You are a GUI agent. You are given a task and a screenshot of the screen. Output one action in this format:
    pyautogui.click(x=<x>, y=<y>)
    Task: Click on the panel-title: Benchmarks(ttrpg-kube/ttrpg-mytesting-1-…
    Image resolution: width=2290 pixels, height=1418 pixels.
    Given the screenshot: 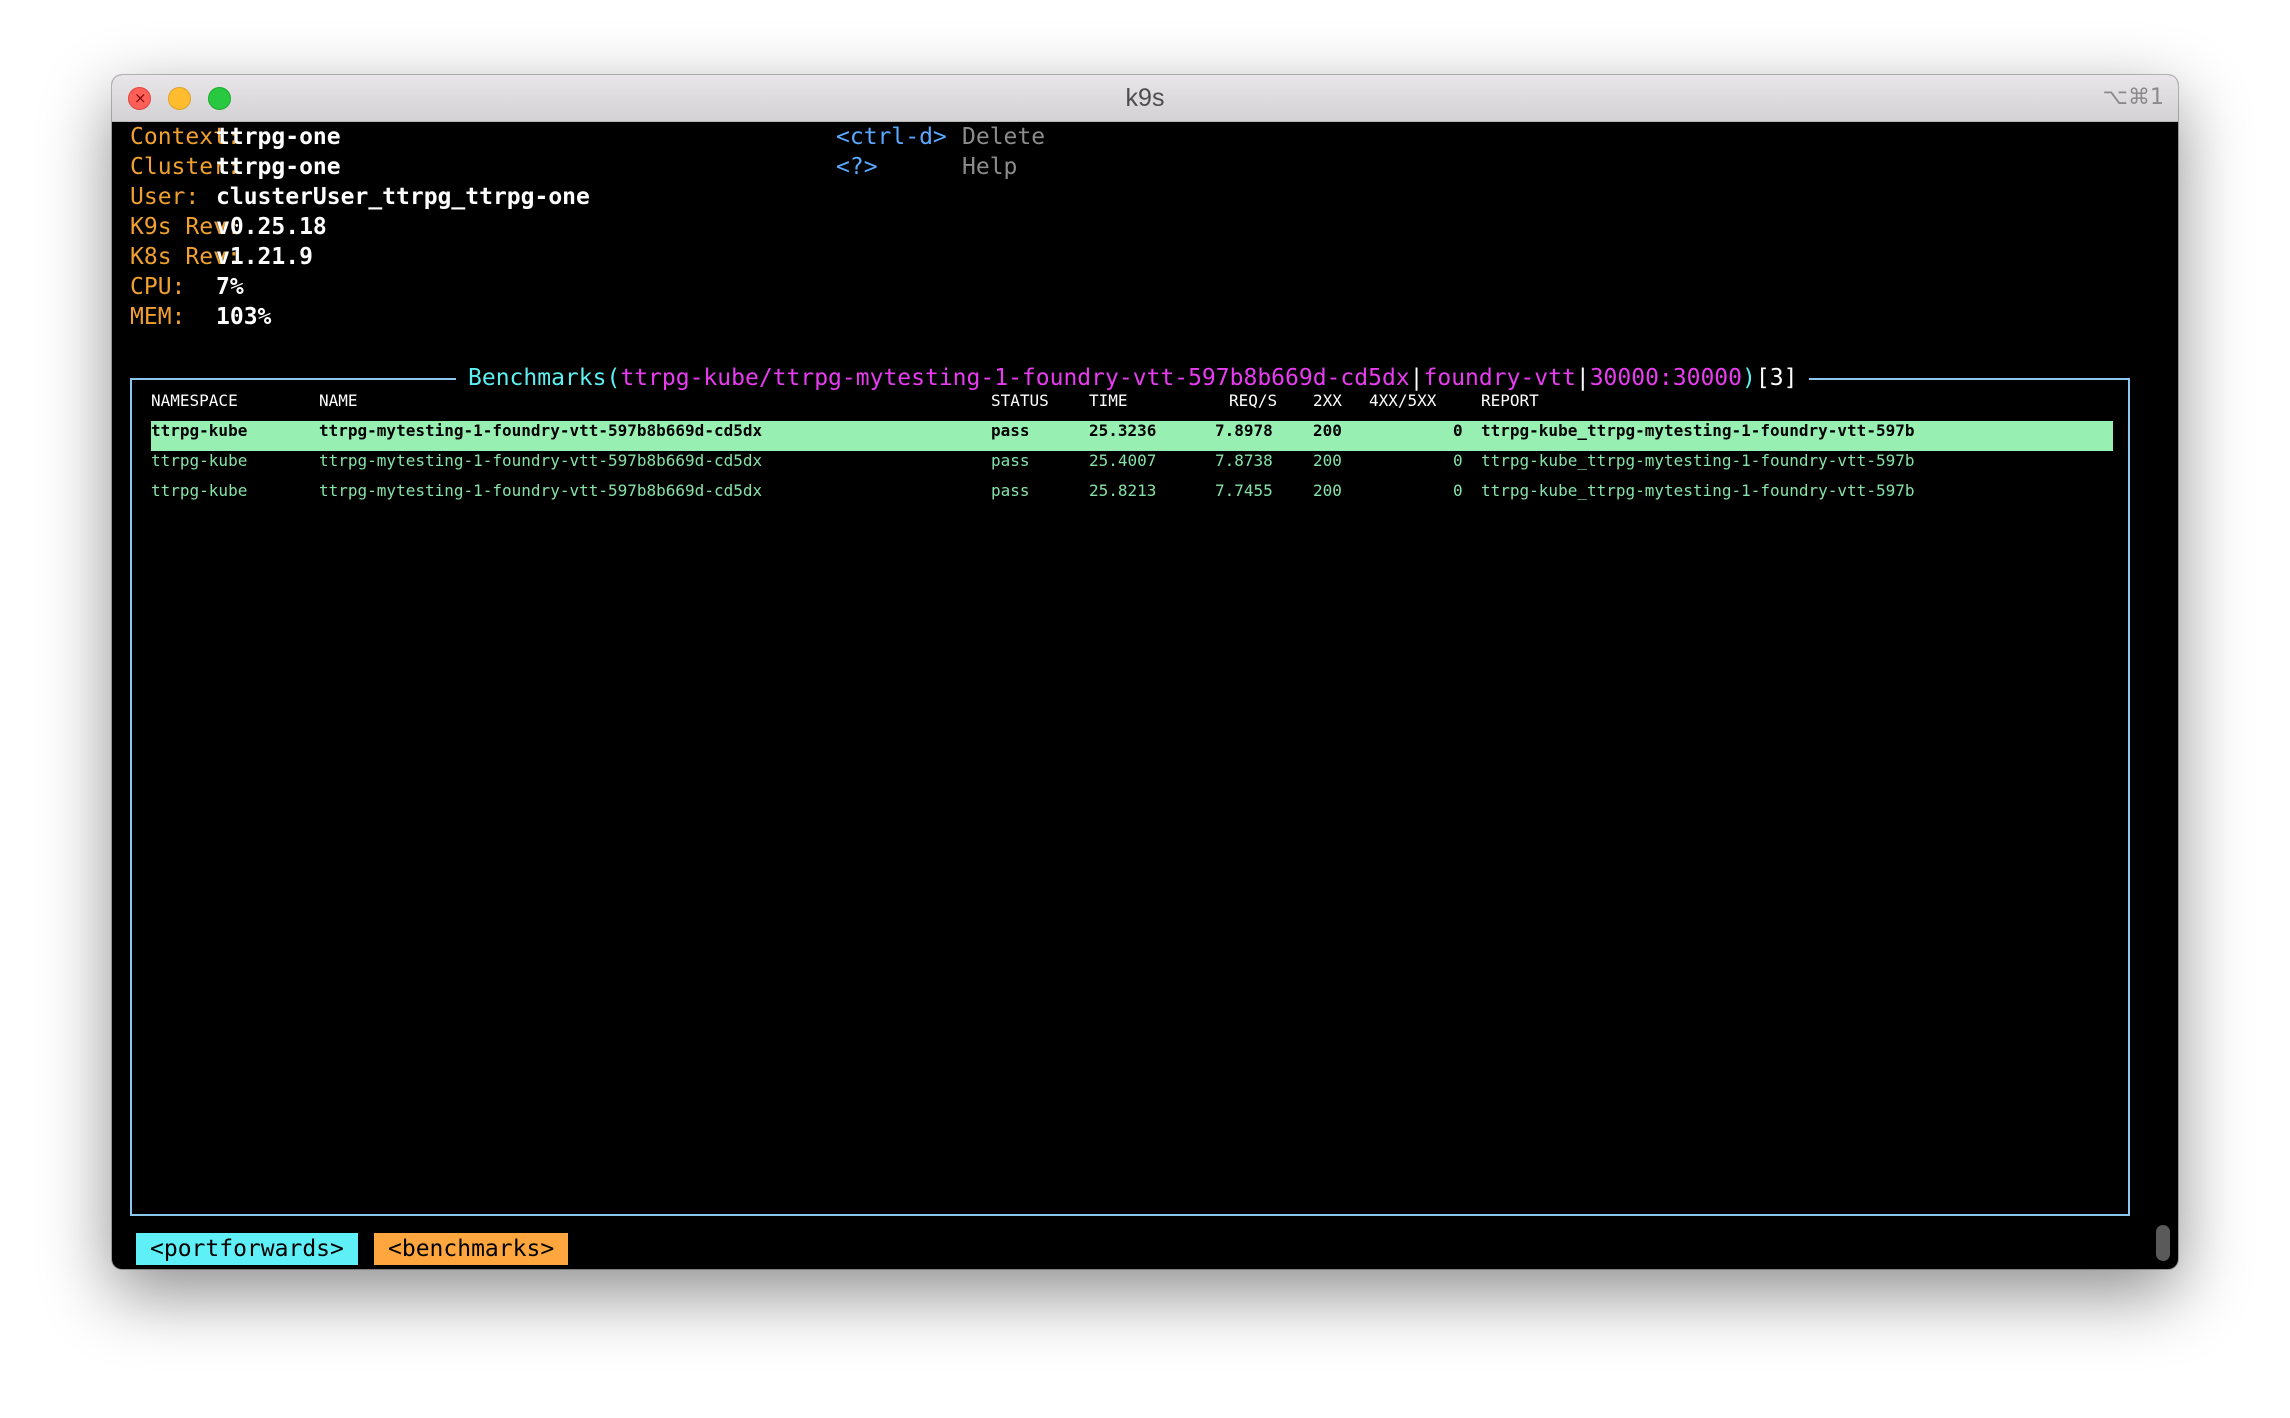 What is the action you would take?
    pyautogui.click(x=1133, y=378)
    